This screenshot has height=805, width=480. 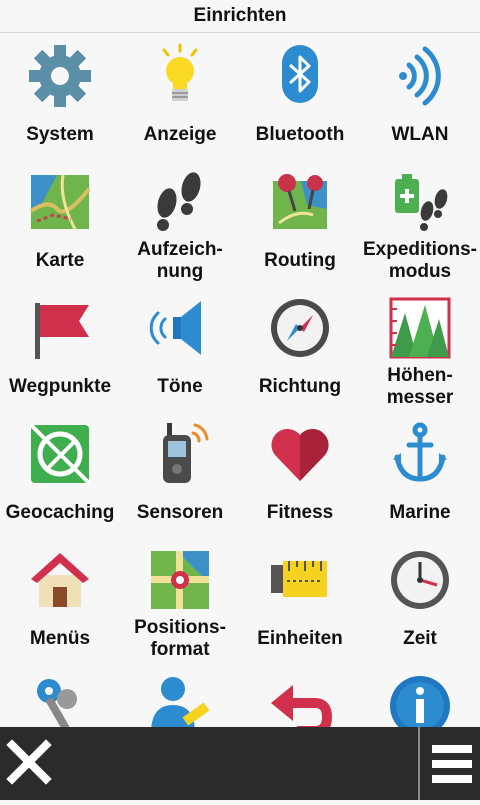 I want to click on speaker-icon, so click(x=175, y=328).